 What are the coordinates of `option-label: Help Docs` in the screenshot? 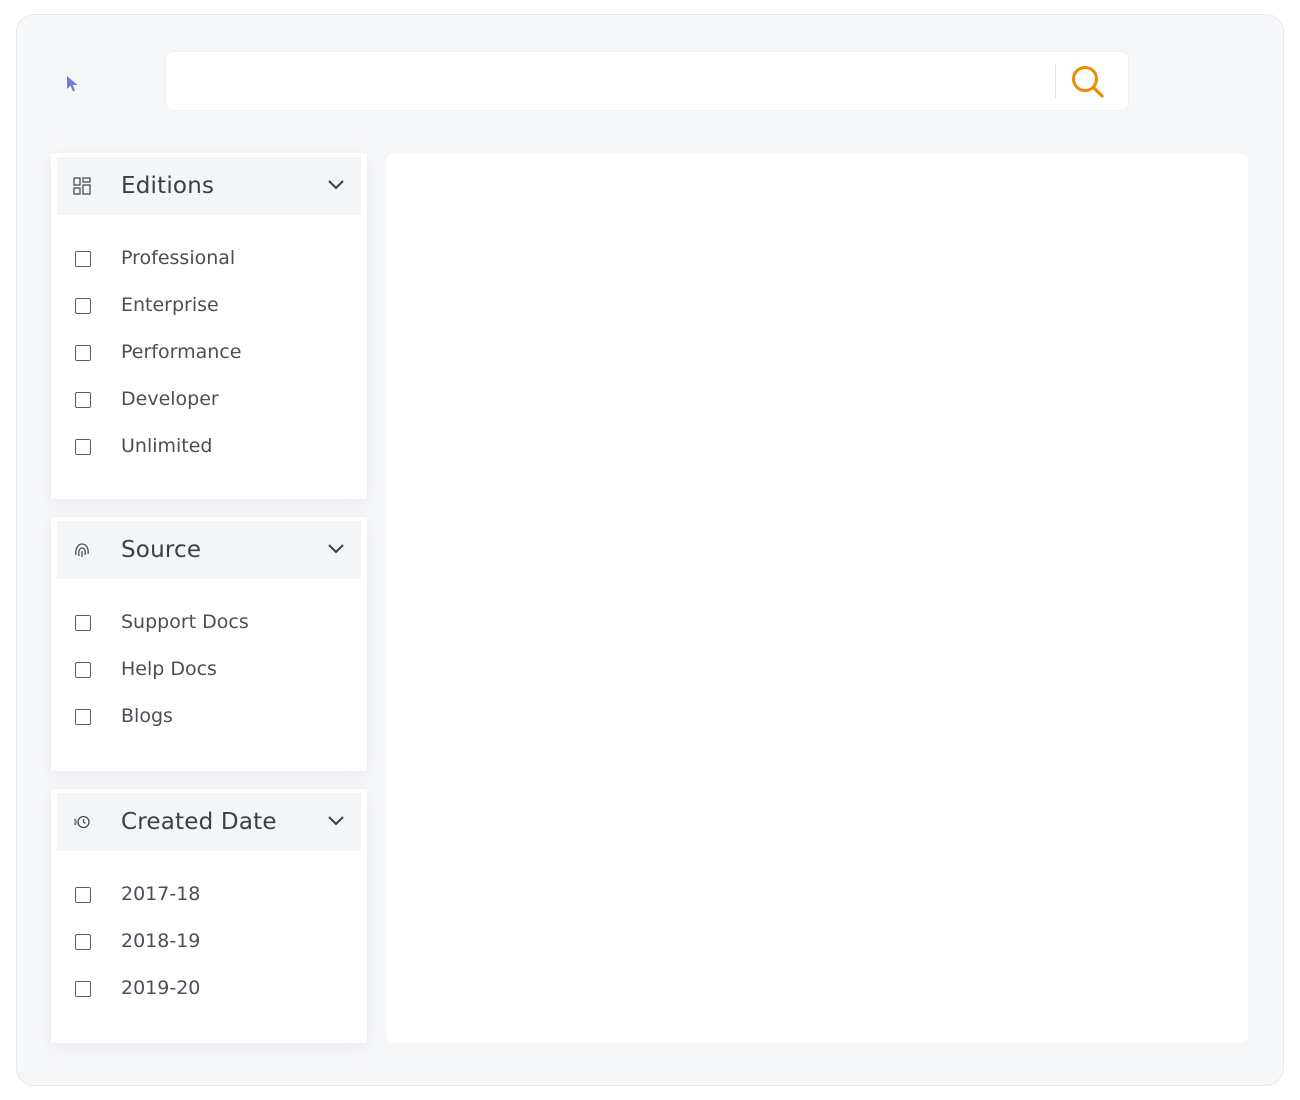 It's located at (169, 669).